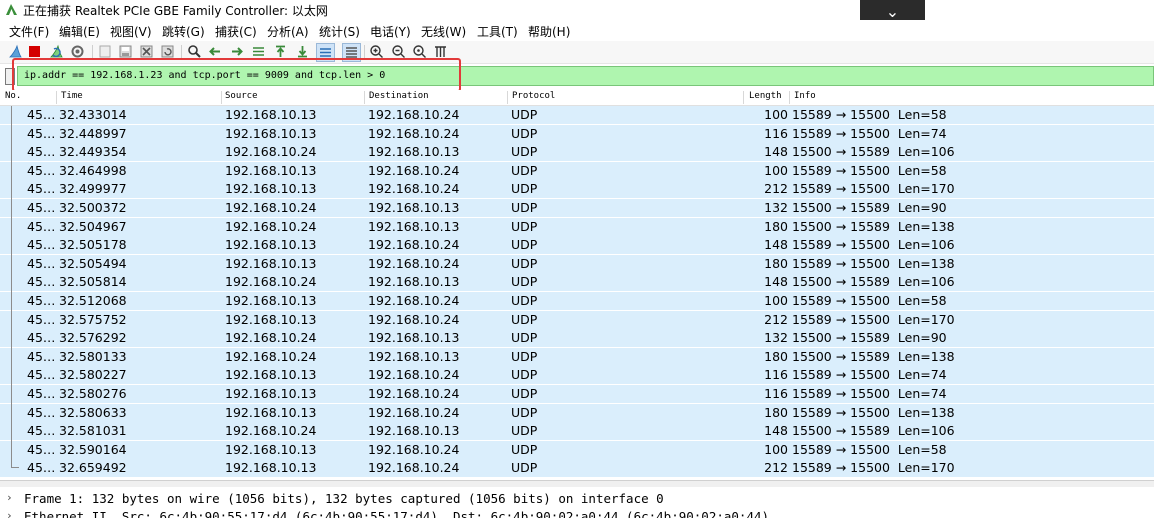 The image size is (1154, 518). Describe the element at coordinates (131, 31) in the screenshot. I see `menu-view: 视图(V)` at that location.